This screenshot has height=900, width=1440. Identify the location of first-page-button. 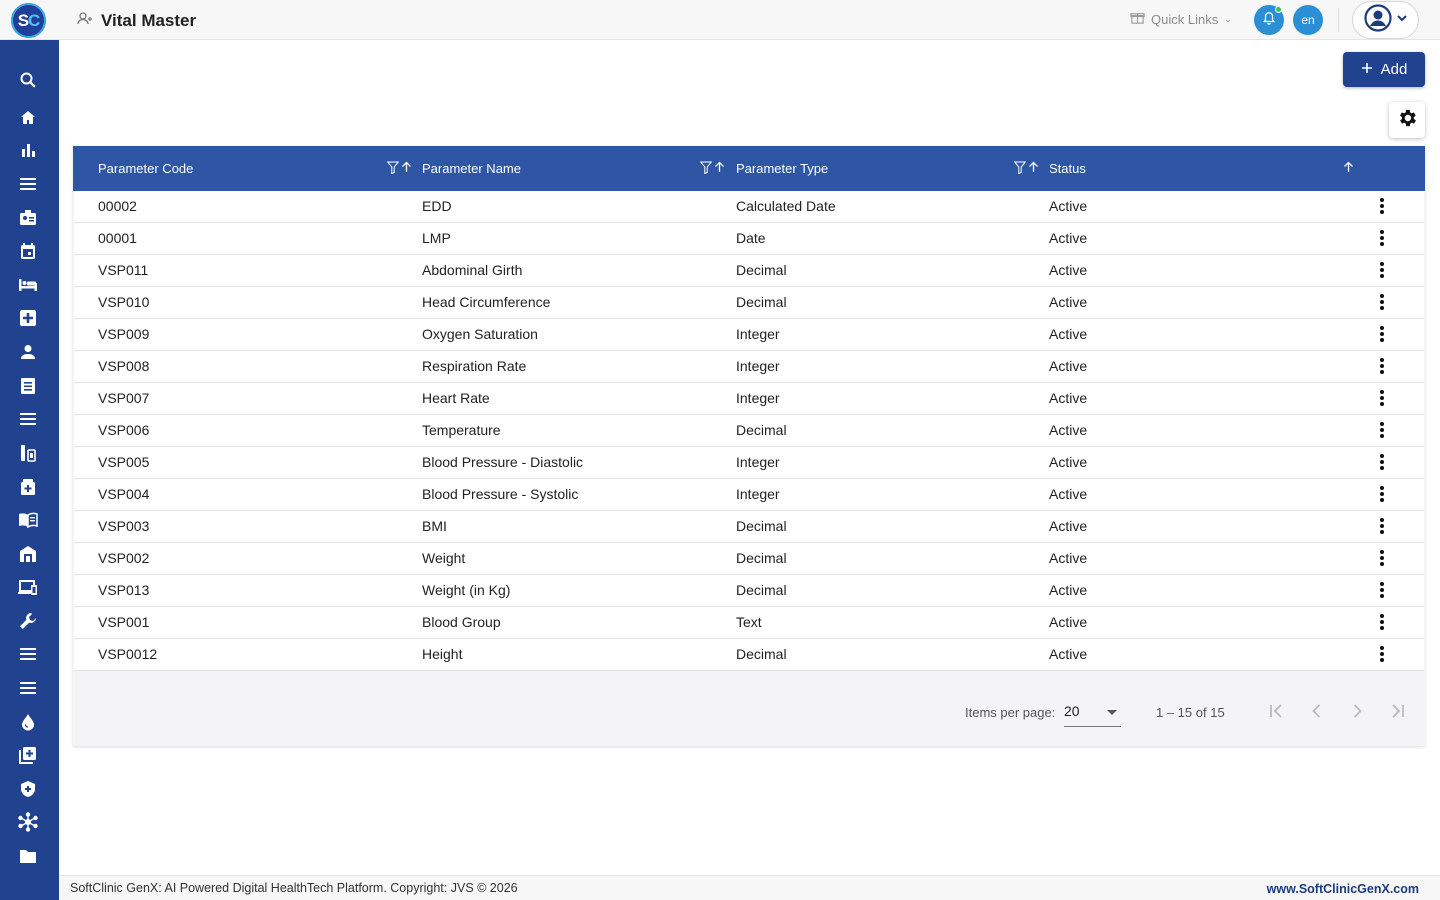
(1277, 713).